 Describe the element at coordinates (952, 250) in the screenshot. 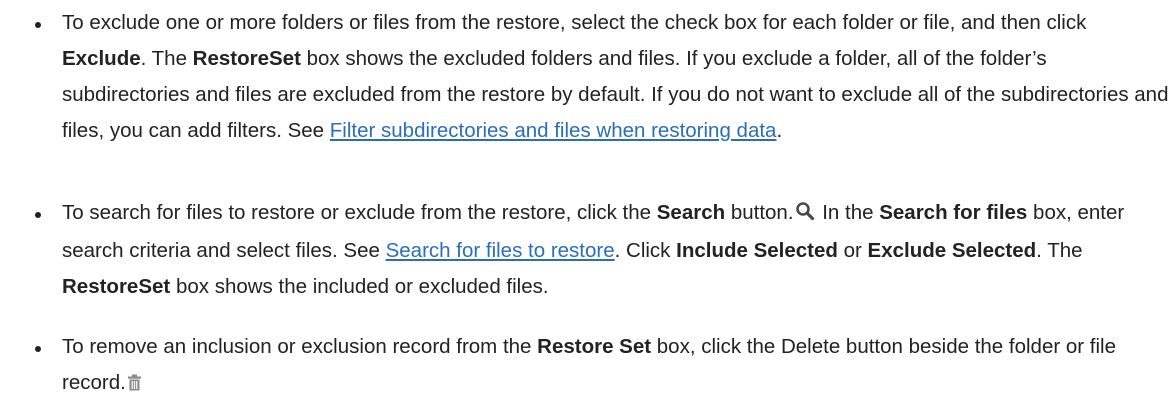

I see `bold-exclude-selected: Exclude Selected` at that location.